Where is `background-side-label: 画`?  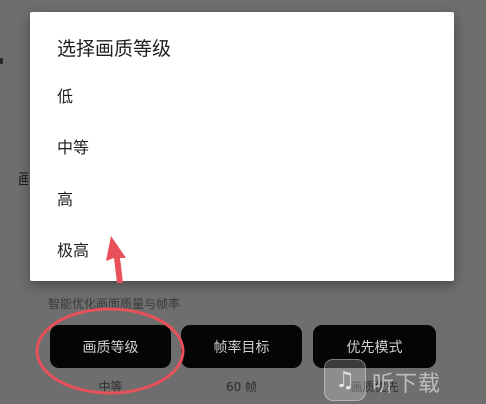 background-side-label: 画 is located at coordinates (23, 179).